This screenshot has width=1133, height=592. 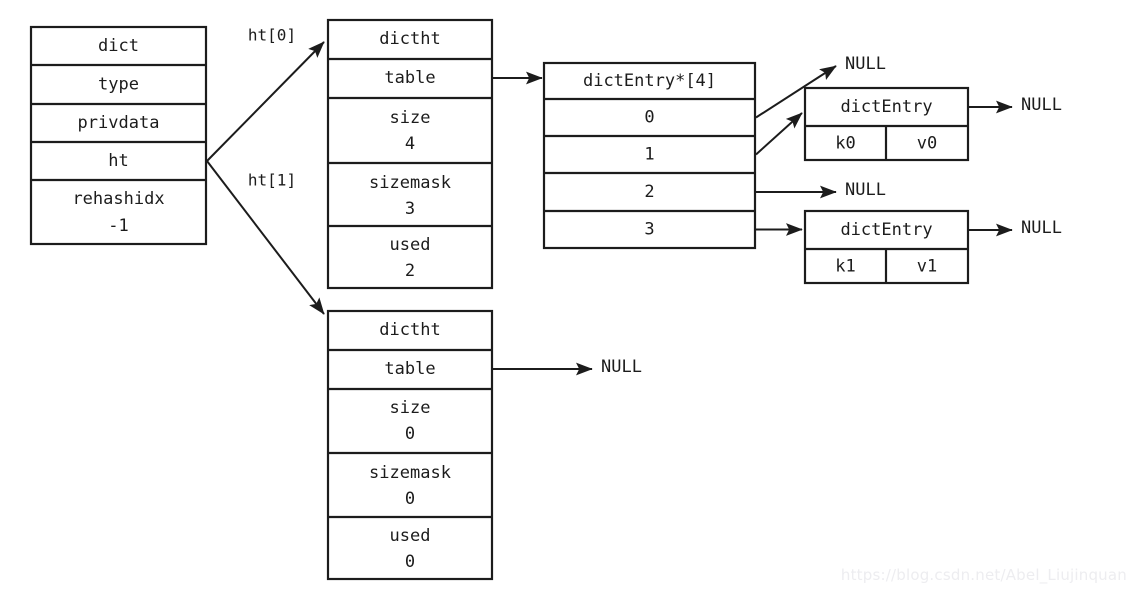 What do you see at coordinates (410, 536) in the screenshot?
I see `ht1-field-used-label: used` at bounding box center [410, 536].